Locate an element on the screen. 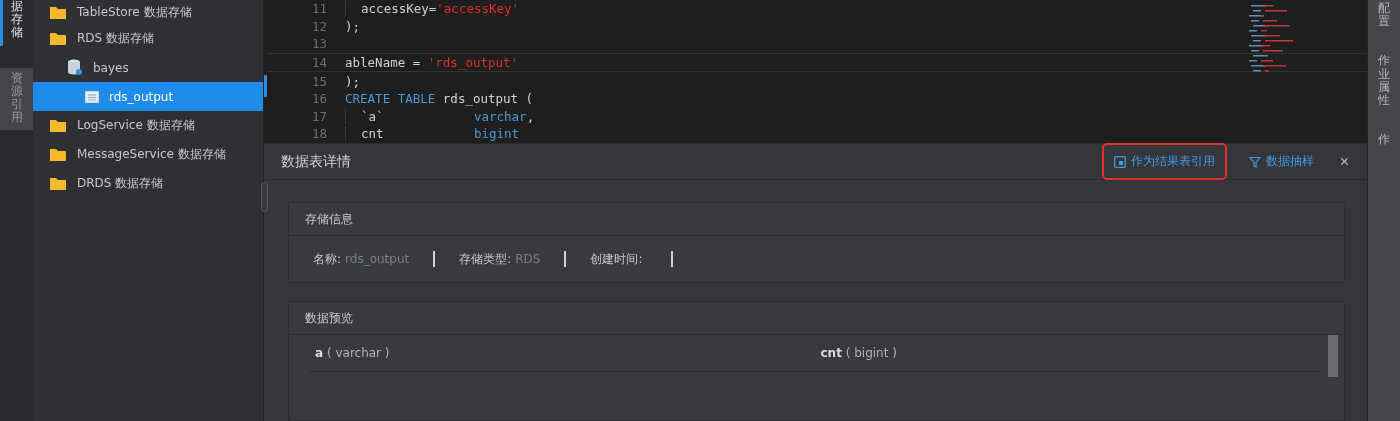 Image resolution: width=1400 pixels, height=421 pixels. action-button: 数据抽样 is located at coordinates (1281, 161).